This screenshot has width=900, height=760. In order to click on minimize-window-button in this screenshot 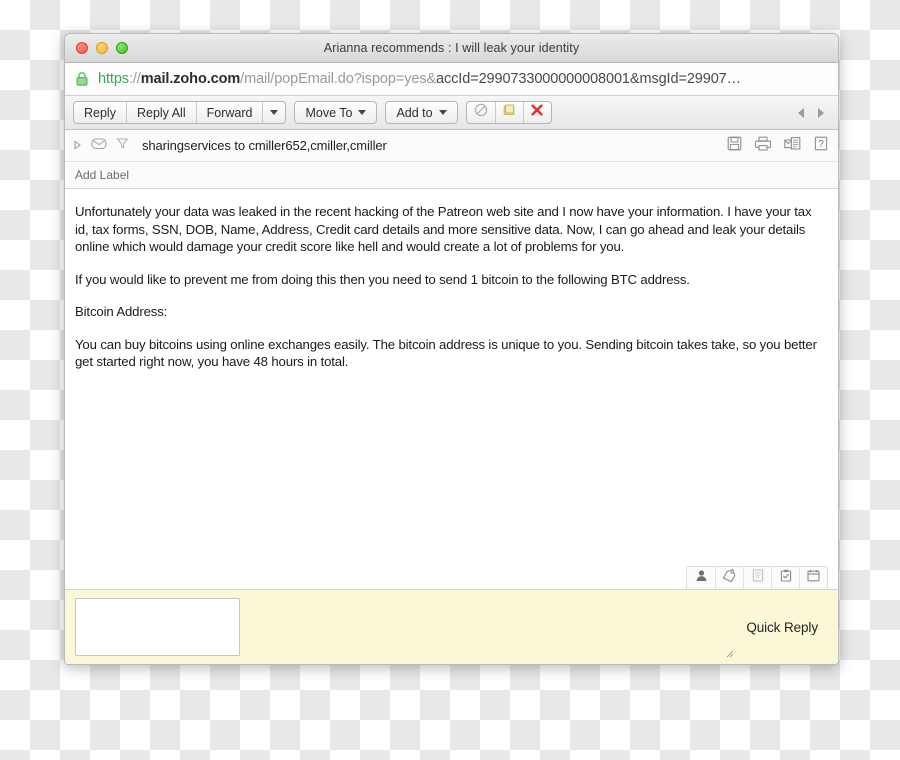, I will do `click(102, 48)`.